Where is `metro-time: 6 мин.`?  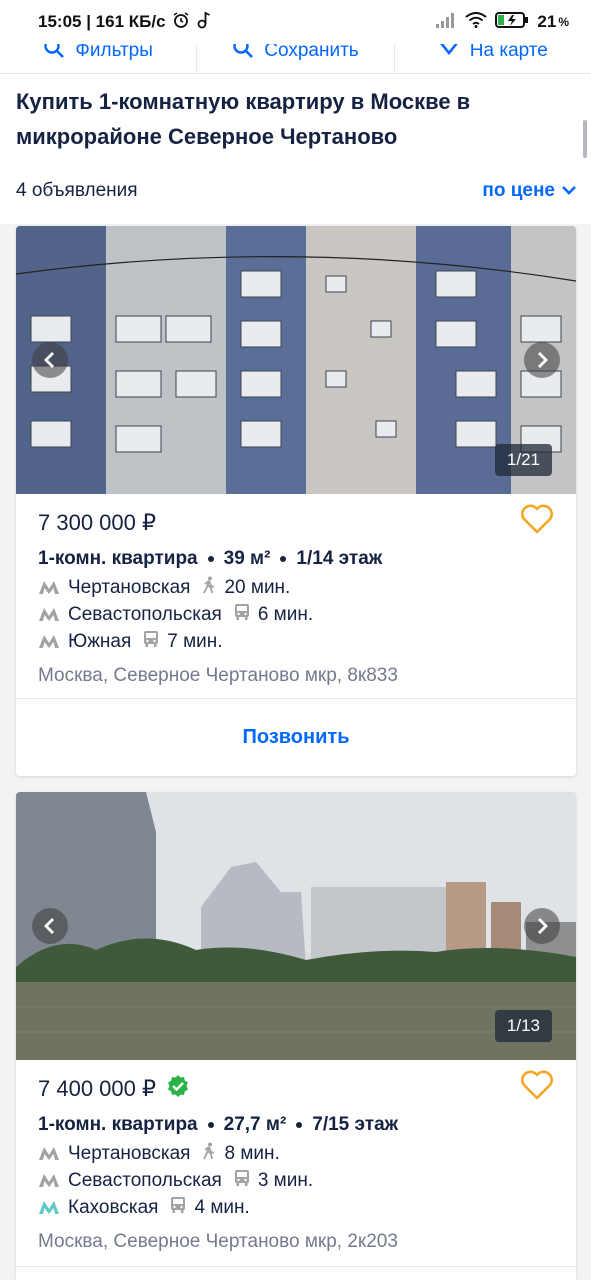 metro-time: 6 мин. is located at coordinates (285, 614).